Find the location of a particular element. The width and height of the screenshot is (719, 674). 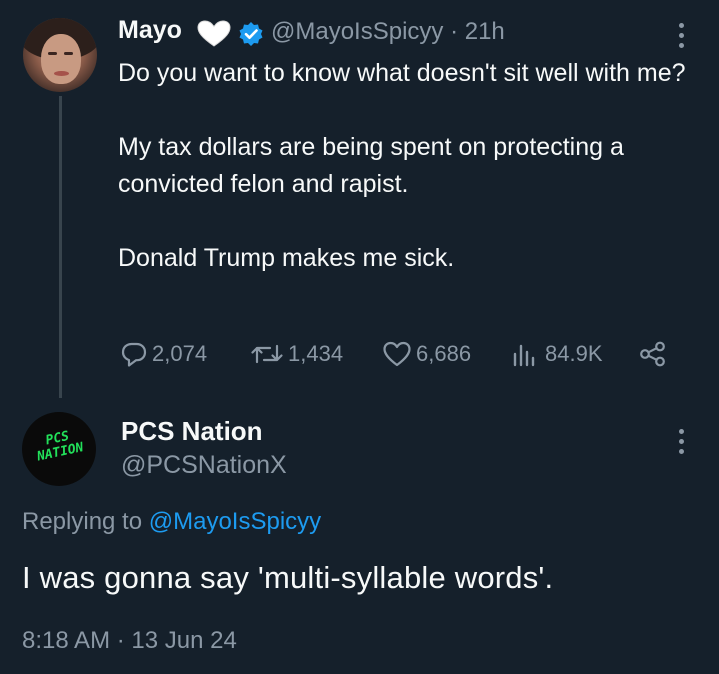

avatar-mayo is located at coordinates (60, 55).